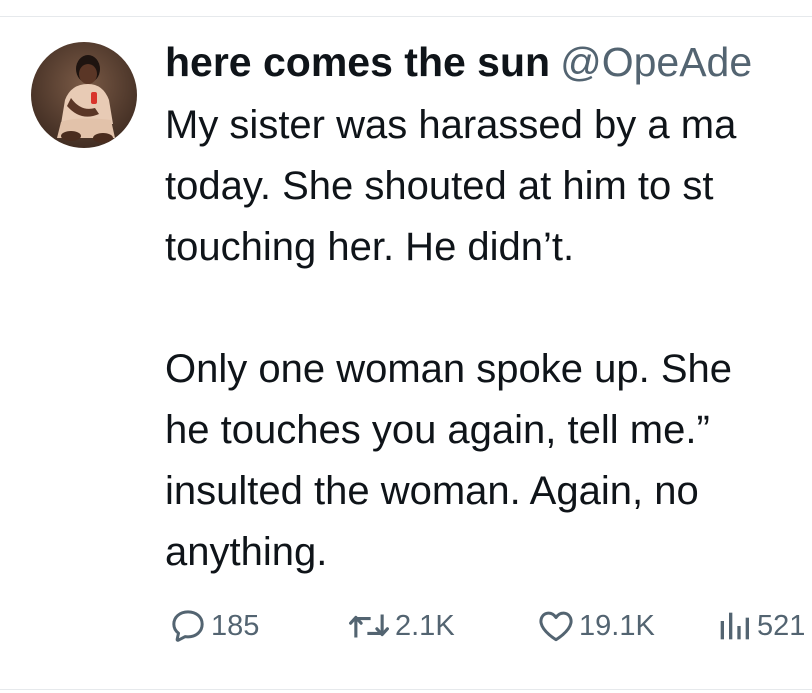  What do you see at coordinates (449, 369) in the screenshot?
I see `tweet-text-line: Only one woman spoke up. She` at bounding box center [449, 369].